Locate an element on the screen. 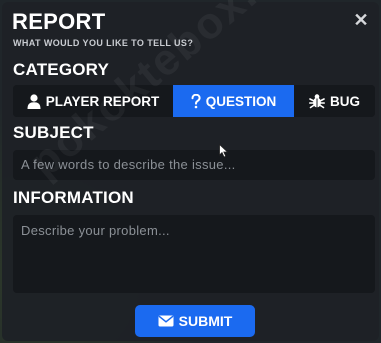 The image size is (381, 343). information-label: INFORMATION is located at coordinates (73, 197).